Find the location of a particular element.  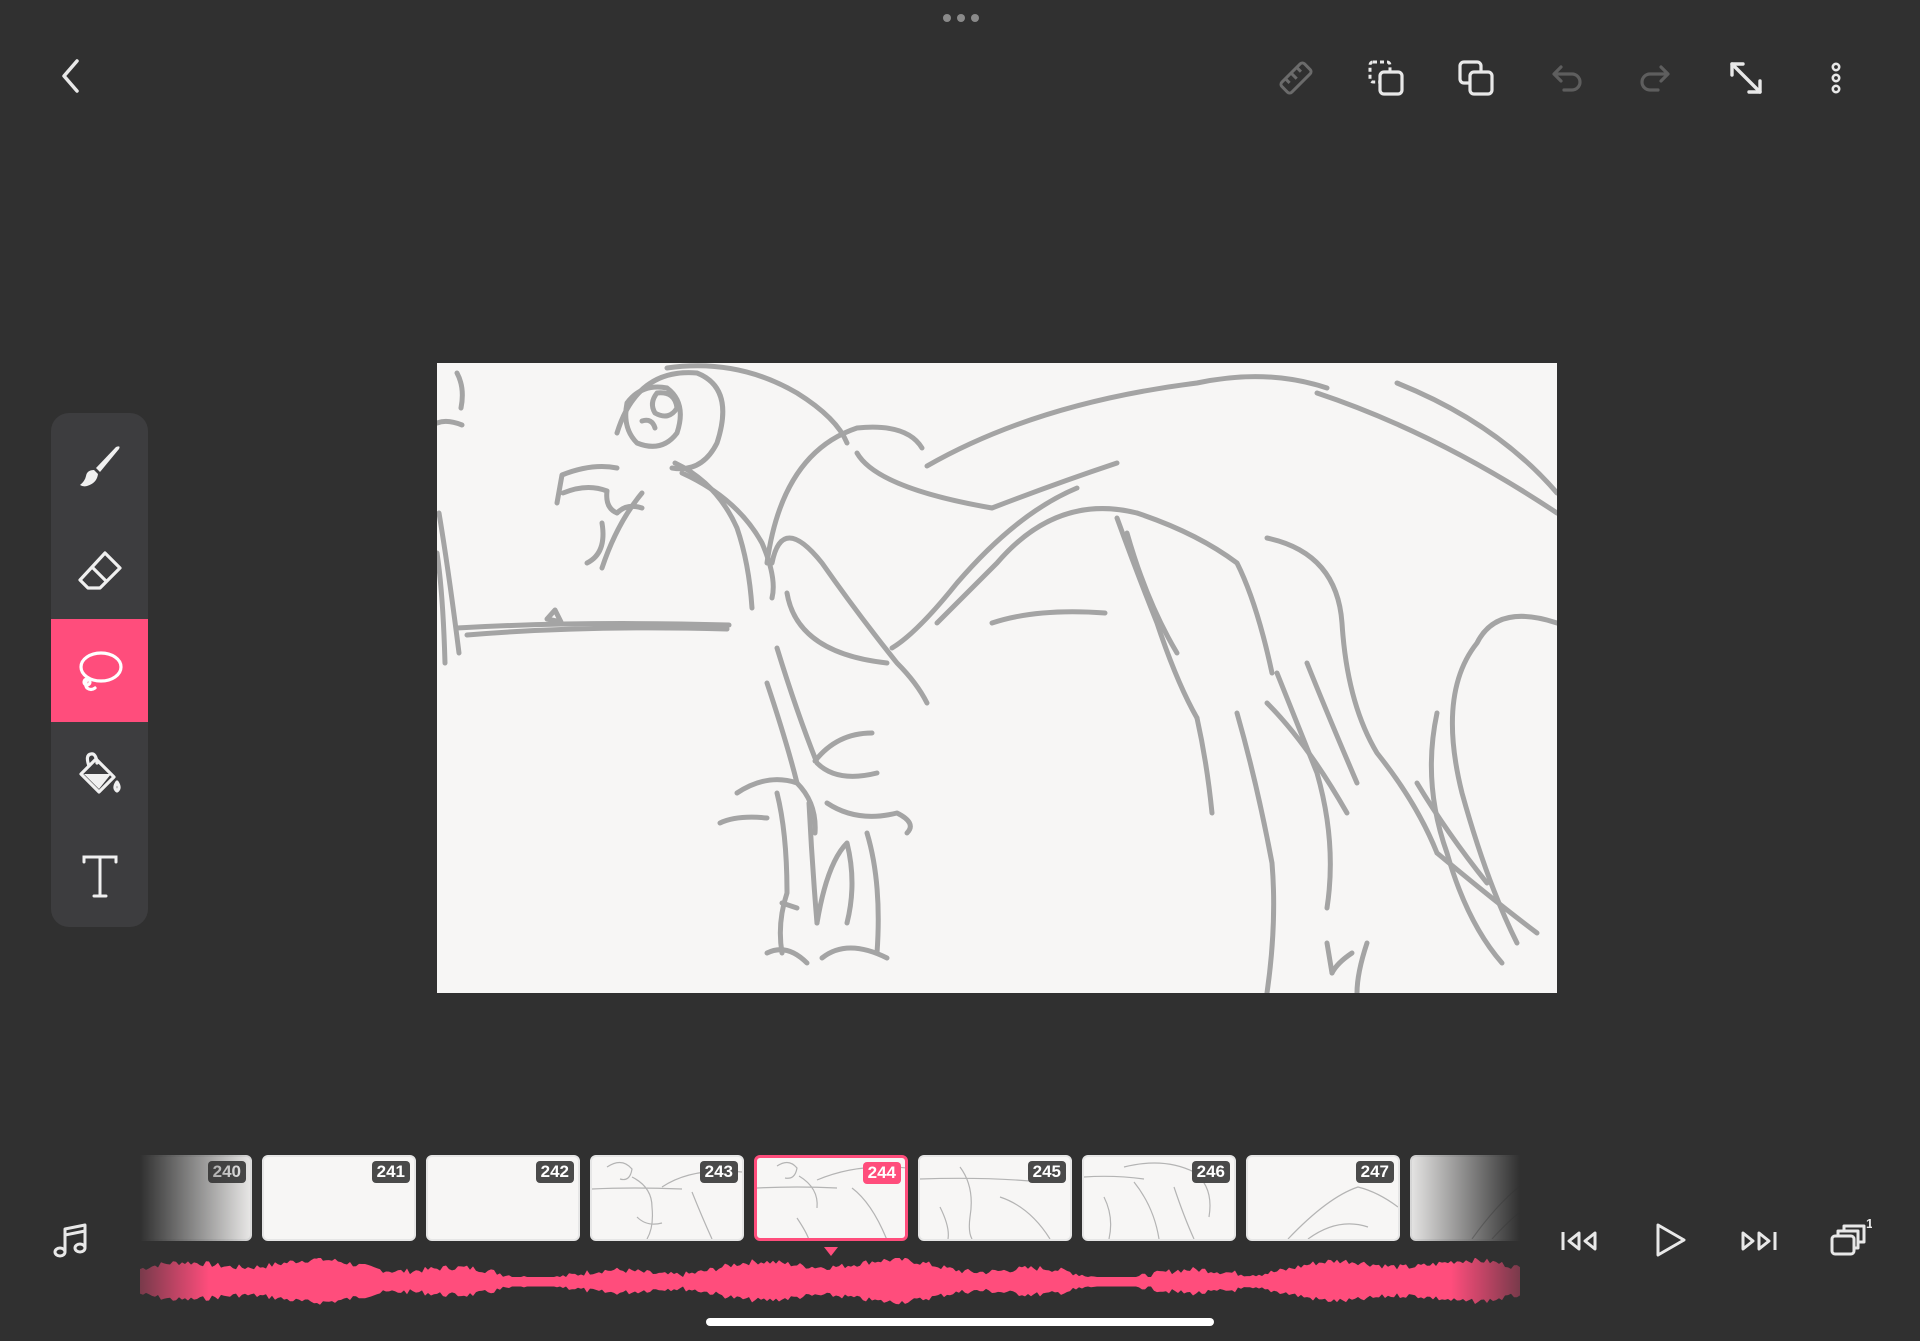

copy-layers-icon is located at coordinates (1476, 78).